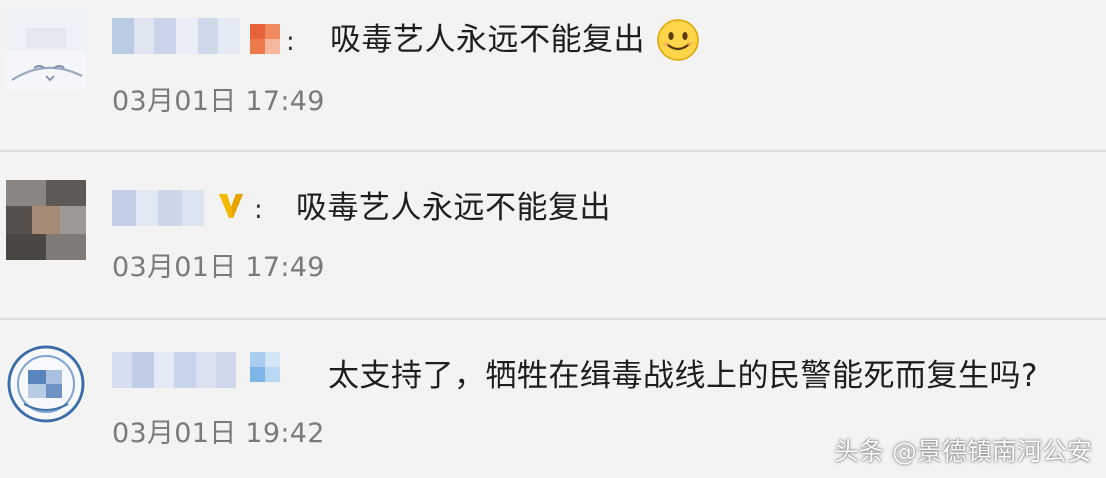  What do you see at coordinates (683, 376) in the screenshot?
I see `comment-text: 太支持了，牺牲在缉毒战线上的民警能死而复生吗?` at bounding box center [683, 376].